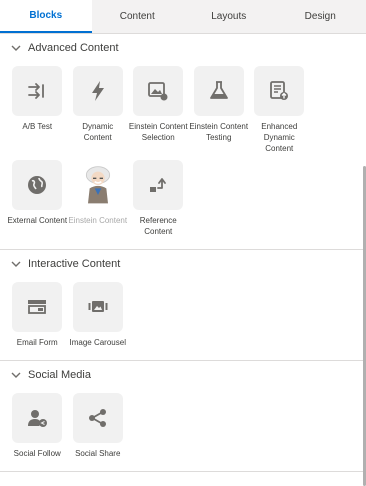 The height and width of the screenshot is (486, 366). I want to click on block-social-follow: Social Follow, so click(37, 426).